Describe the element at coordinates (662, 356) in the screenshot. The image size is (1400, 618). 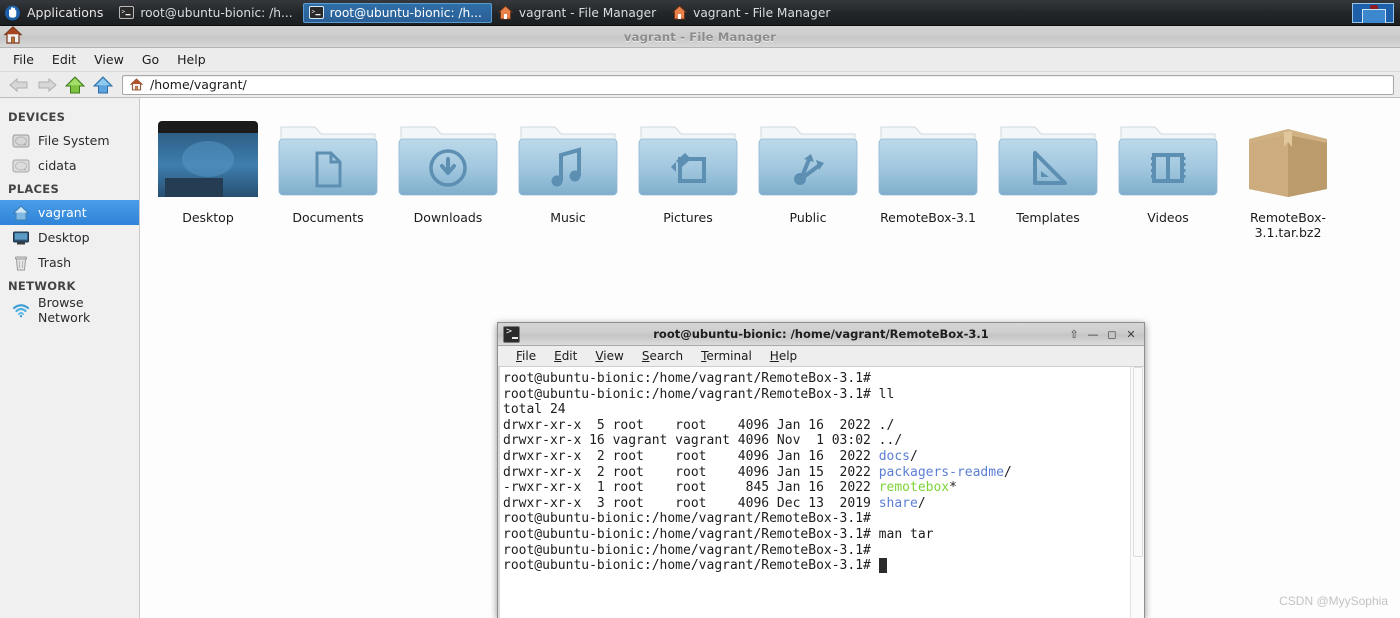
I see `terminal-menu-search: Search` at that location.